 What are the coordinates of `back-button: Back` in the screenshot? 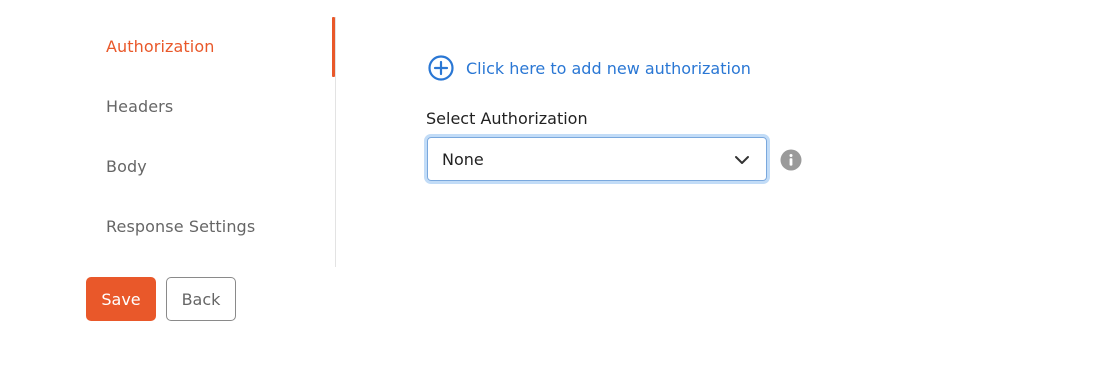 It's located at (201, 299).